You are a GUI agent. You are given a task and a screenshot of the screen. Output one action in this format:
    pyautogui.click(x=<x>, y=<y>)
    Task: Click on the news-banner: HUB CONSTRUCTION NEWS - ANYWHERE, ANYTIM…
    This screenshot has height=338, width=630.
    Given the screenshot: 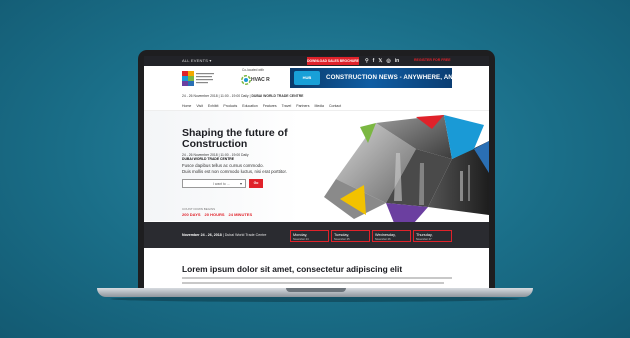 What is the action you would take?
    pyautogui.click(x=381, y=78)
    